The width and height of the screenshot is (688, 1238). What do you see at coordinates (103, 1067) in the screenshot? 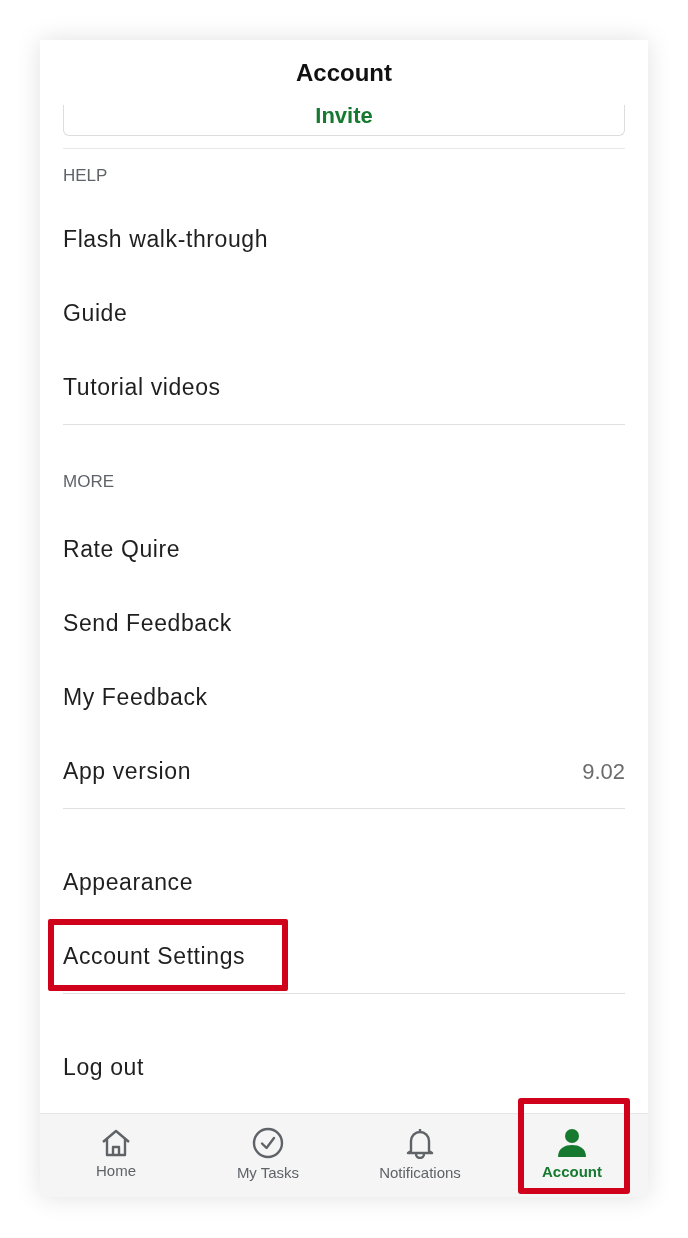
I see `menu-item: Log out` at bounding box center [103, 1067].